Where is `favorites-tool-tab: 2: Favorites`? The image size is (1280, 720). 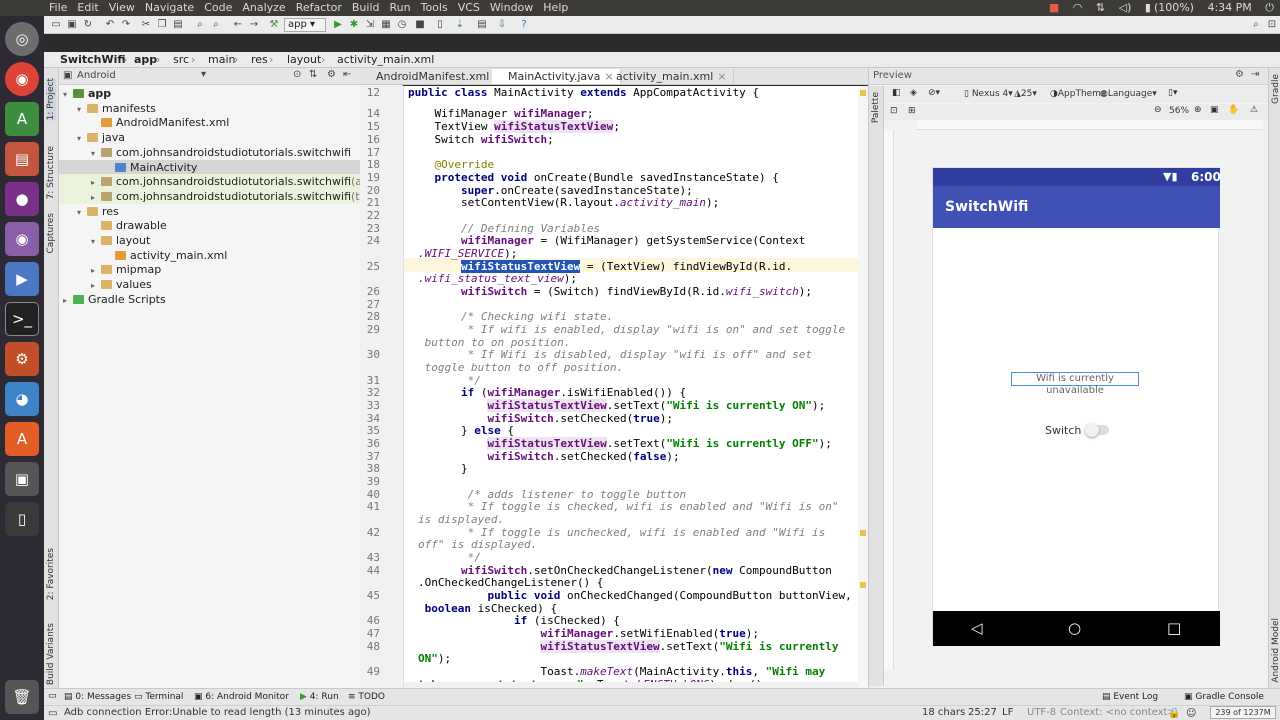 favorites-tool-tab: 2: Favorites is located at coordinates (51, 574).